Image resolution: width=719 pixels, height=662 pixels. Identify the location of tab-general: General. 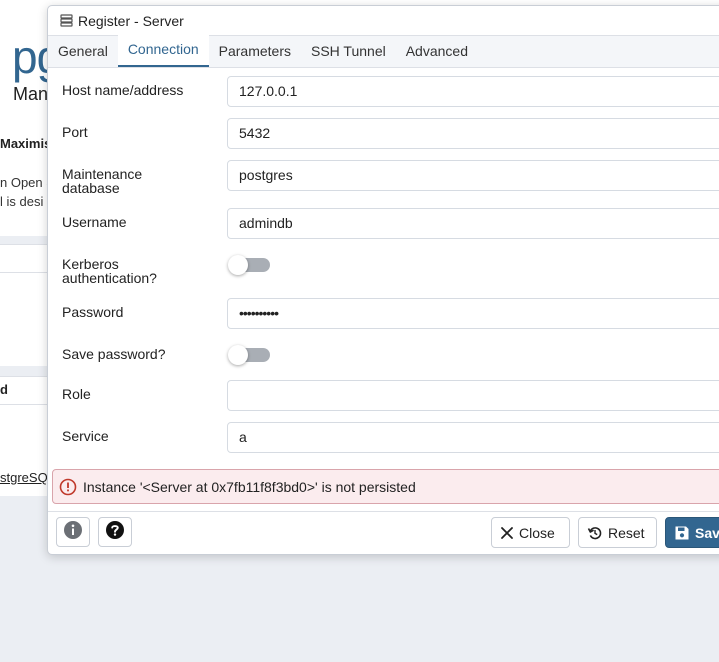
(83, 51).